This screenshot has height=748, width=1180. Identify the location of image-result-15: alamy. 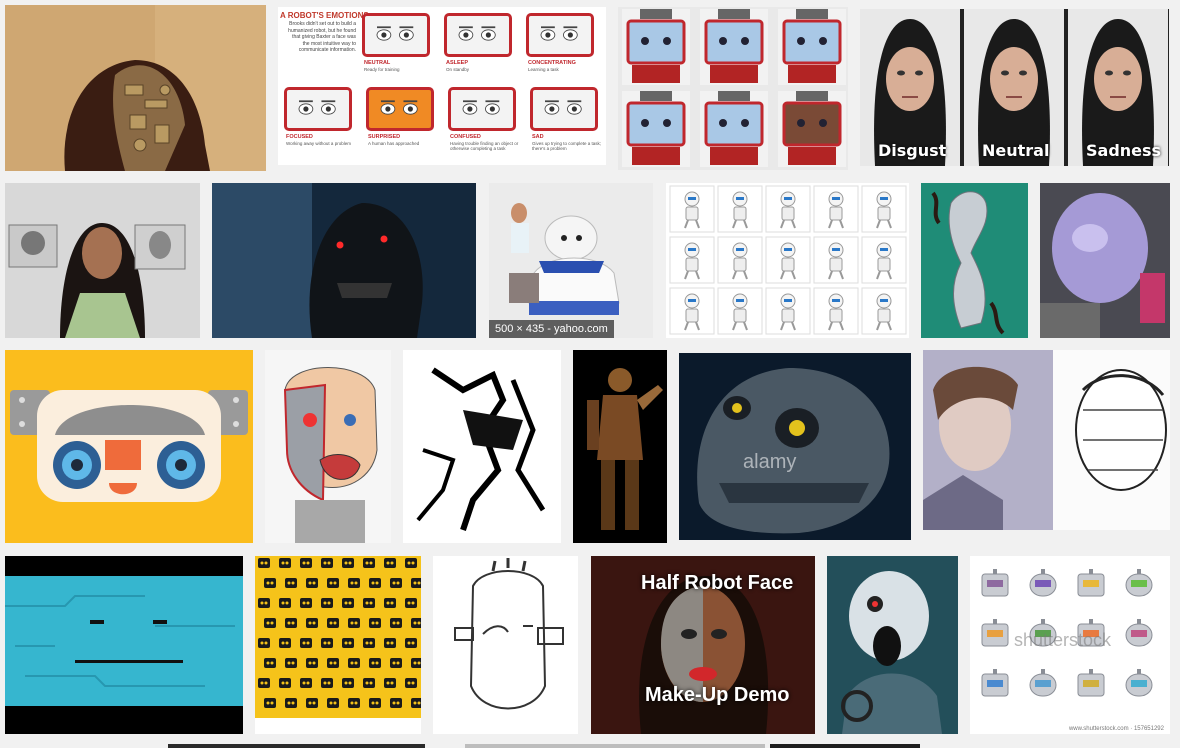
(795, 446).